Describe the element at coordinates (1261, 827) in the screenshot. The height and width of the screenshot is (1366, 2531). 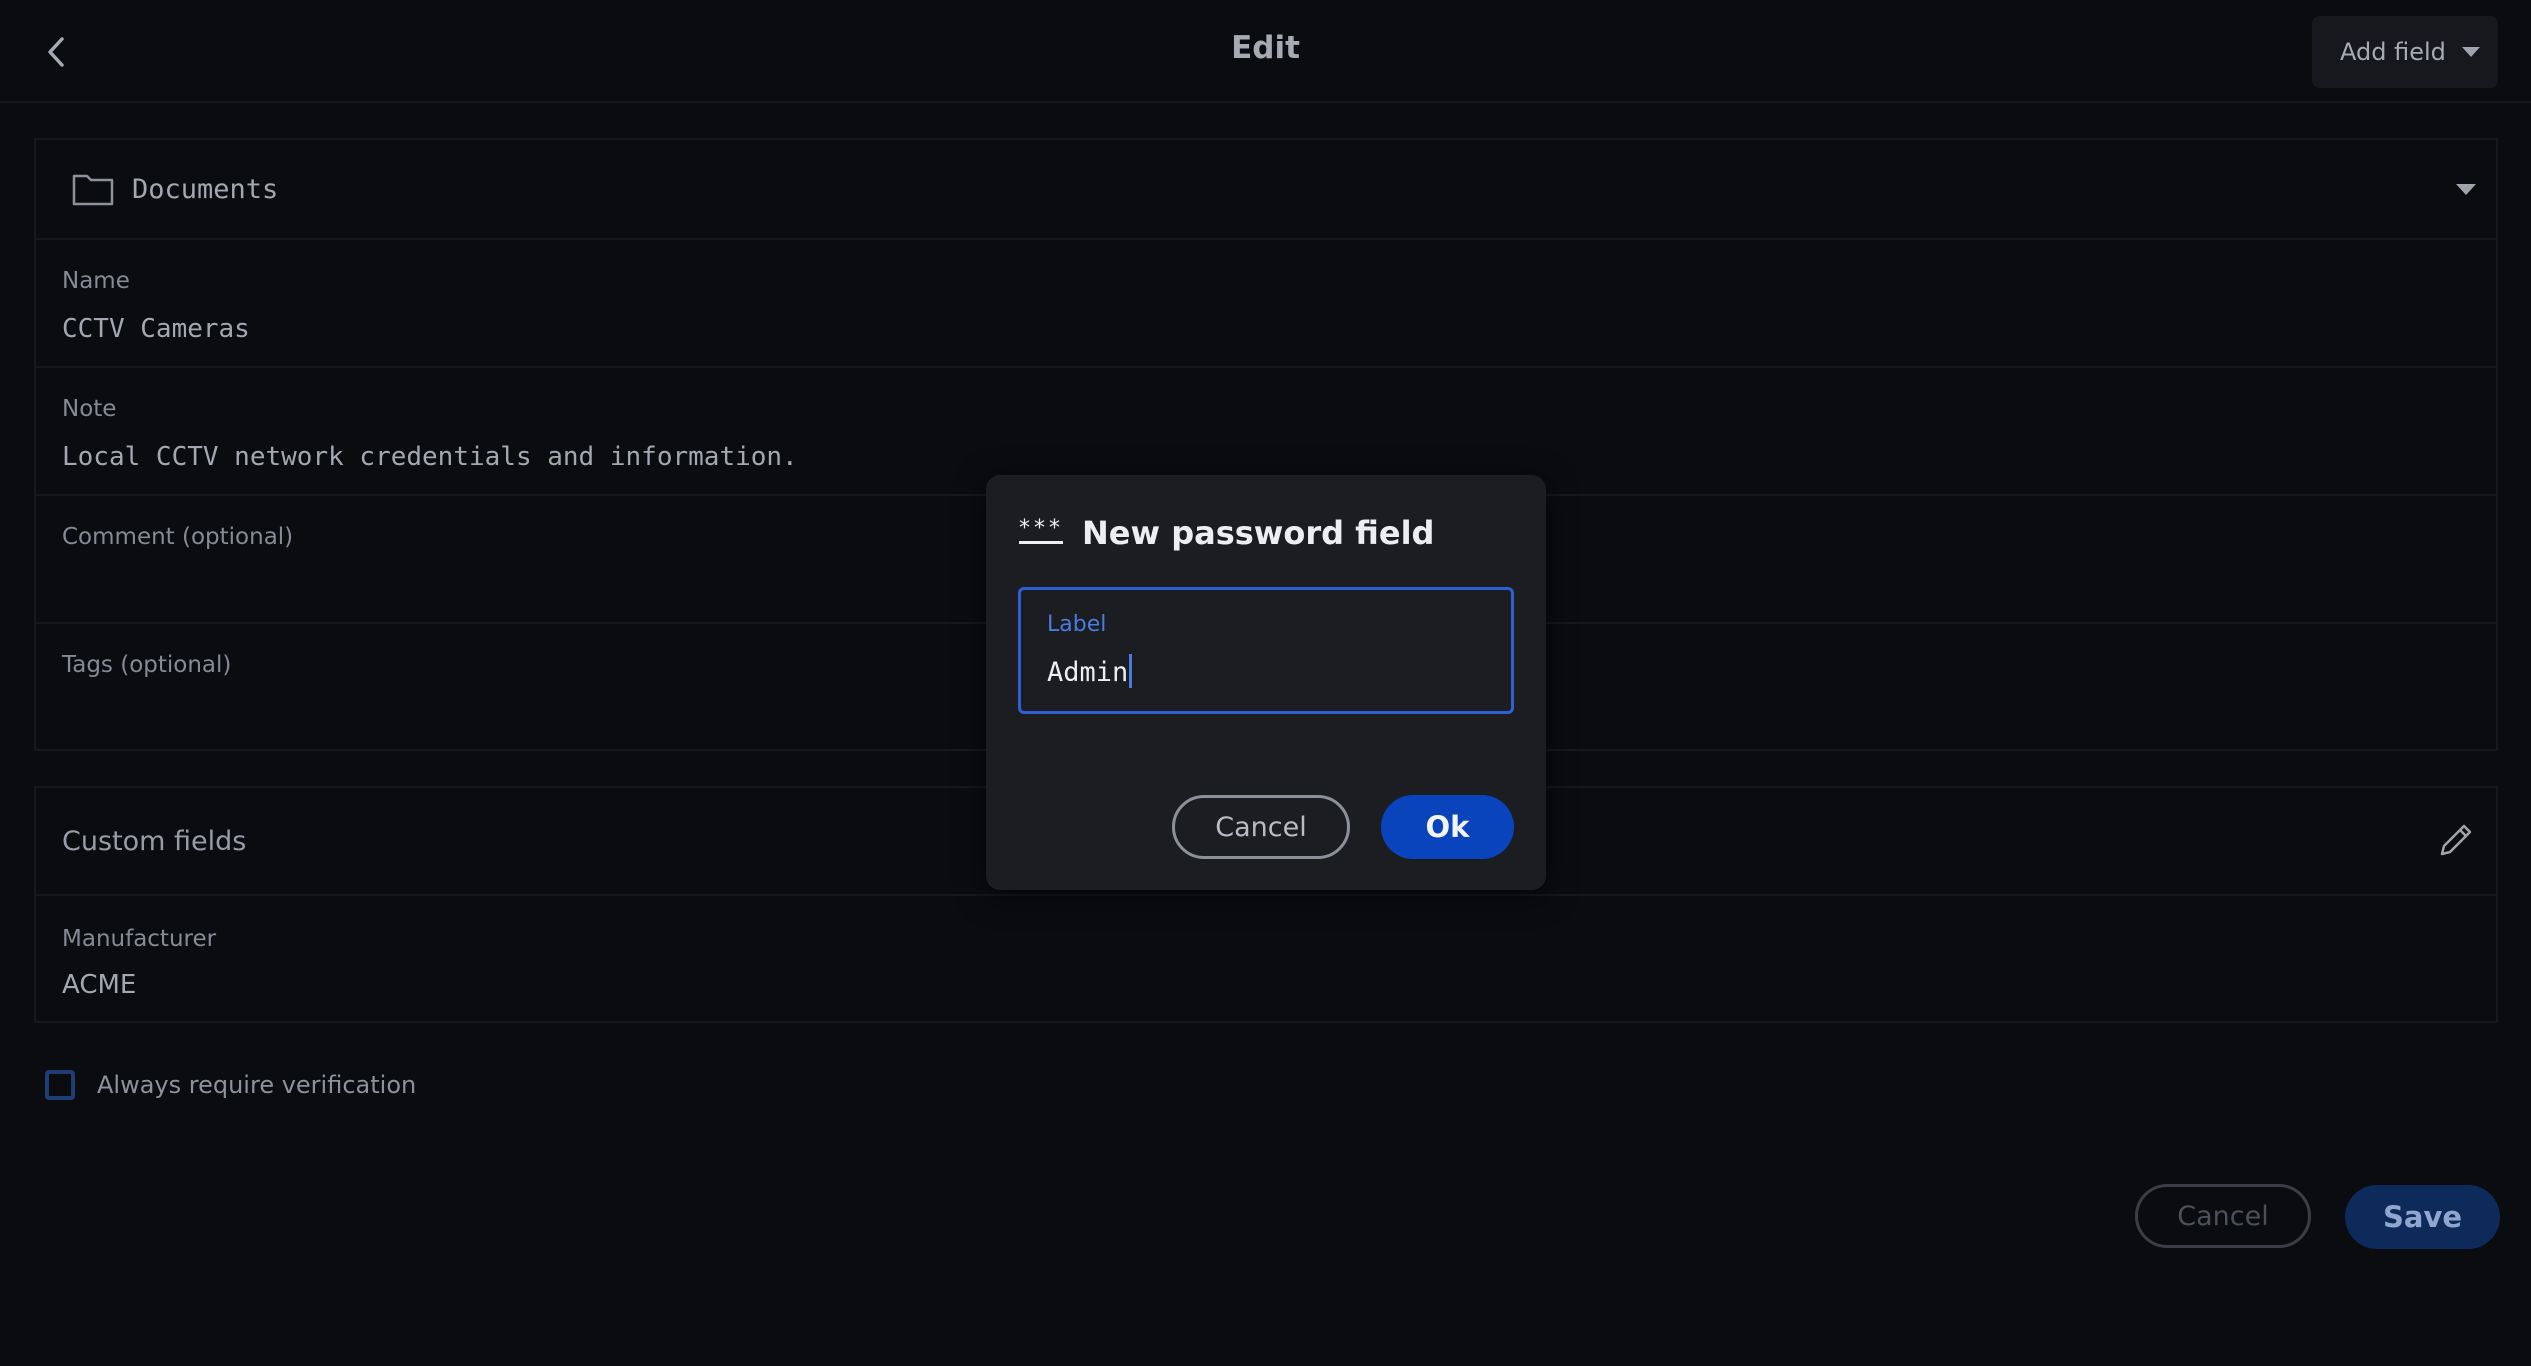
I see `dialog-cancel-button: Cancel` at that location.